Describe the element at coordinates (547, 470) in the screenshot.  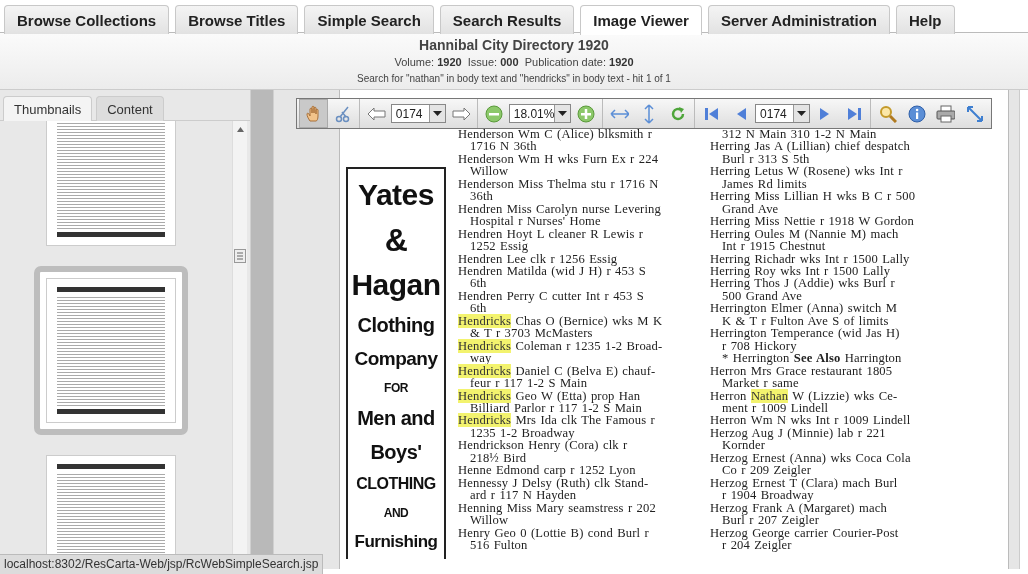
I see `directory-entry: Henne Edmond carp r 1252 Lyon` at that location.